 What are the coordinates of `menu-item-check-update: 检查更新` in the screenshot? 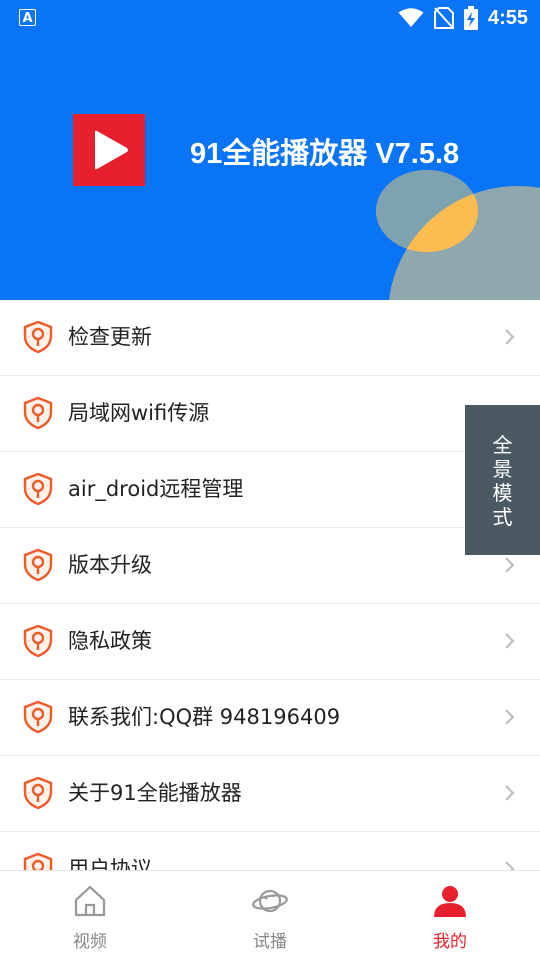 It's located at (270, 338).